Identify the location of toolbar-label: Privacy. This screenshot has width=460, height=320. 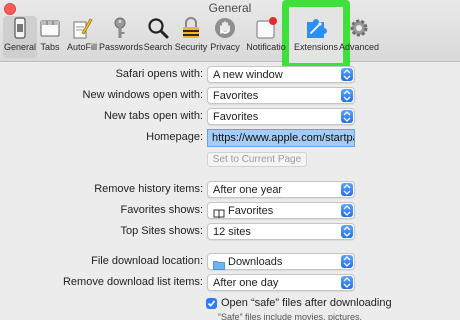
(225, 47).